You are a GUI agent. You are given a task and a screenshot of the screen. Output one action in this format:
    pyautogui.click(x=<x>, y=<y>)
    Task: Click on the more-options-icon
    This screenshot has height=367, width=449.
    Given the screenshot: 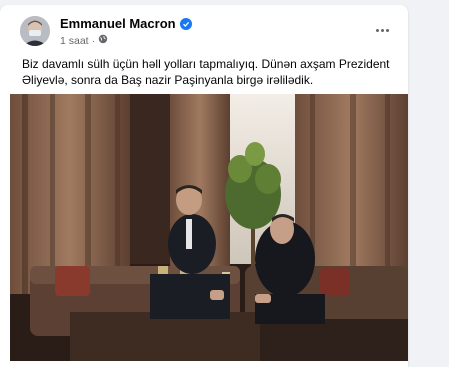 What is the action you would take?
    pyautogui.click(x=382, y=30)
    